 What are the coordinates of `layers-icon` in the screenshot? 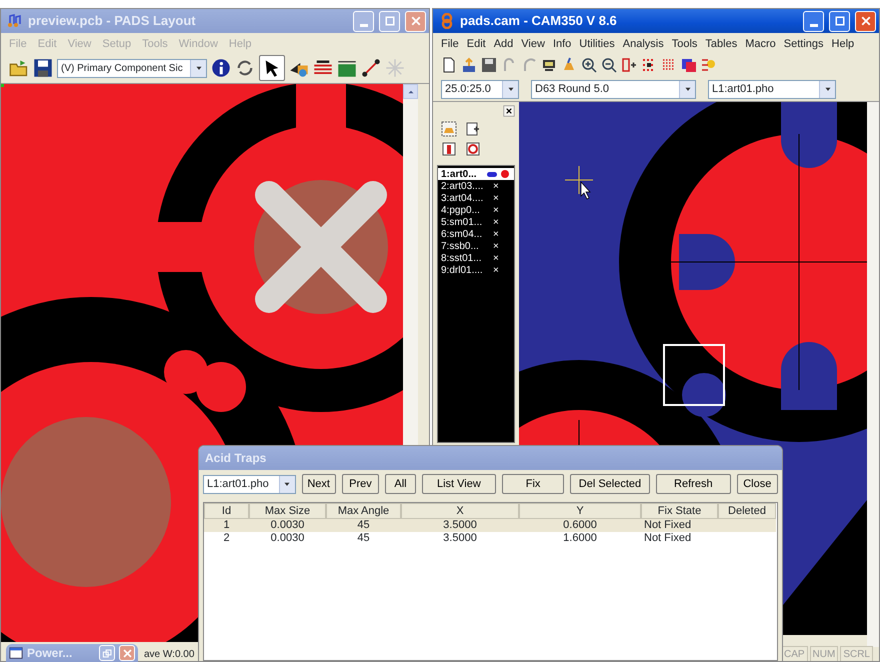 It's located at (689, 65).